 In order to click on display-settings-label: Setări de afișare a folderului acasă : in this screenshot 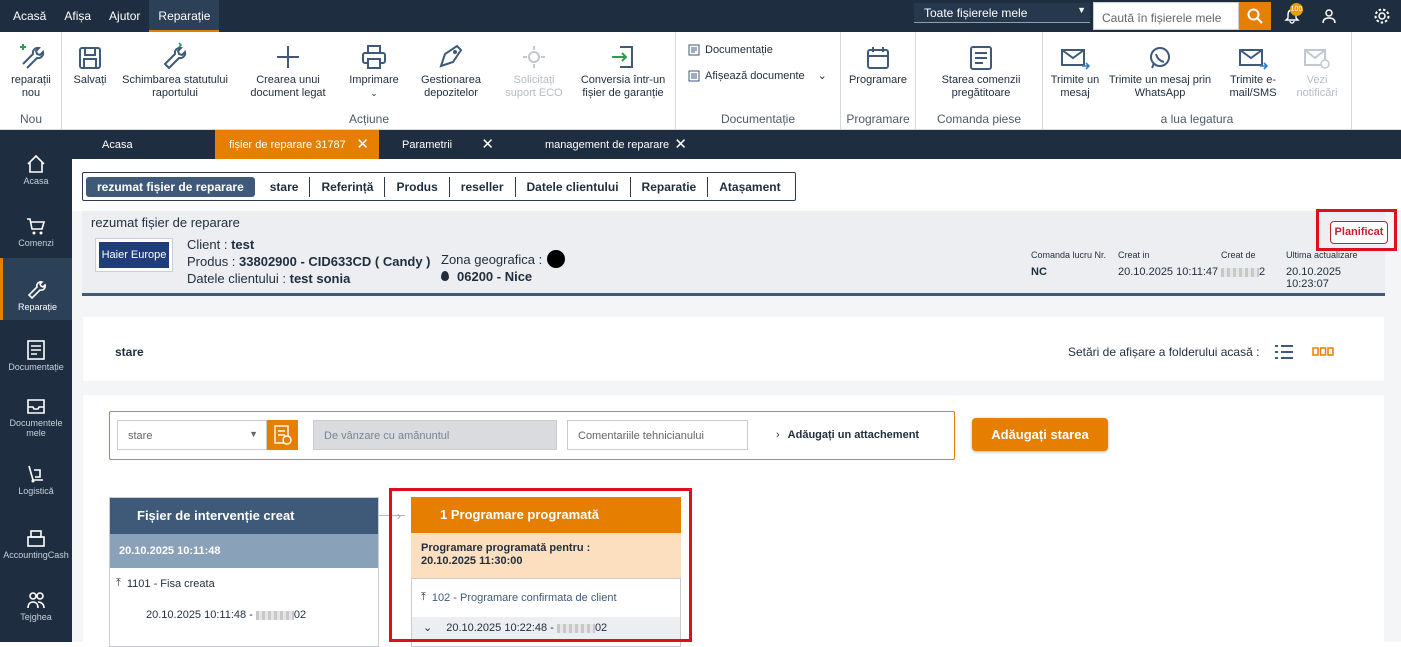, I will do `click(1164, 352)`.